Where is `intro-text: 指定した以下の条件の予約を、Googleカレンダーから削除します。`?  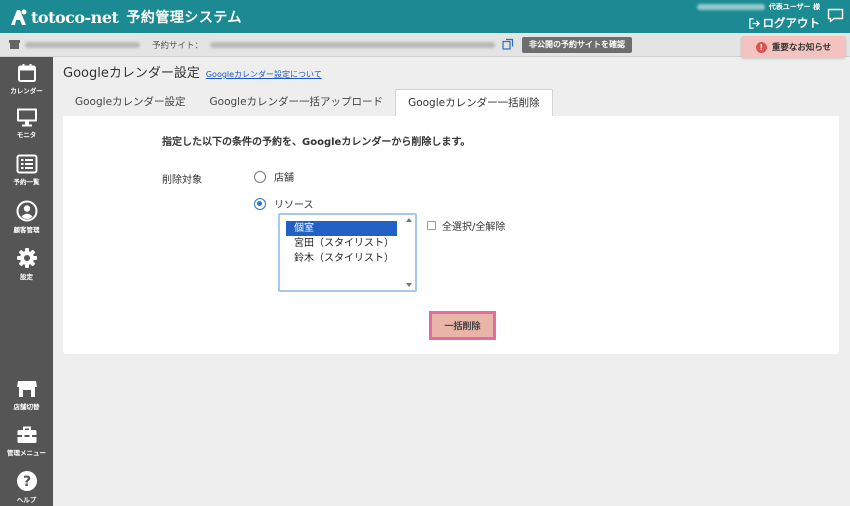 intro-text: 指定した以下の条件の予約を、Googleカレンダーから削除します。 is located at coordinates (316, 142).